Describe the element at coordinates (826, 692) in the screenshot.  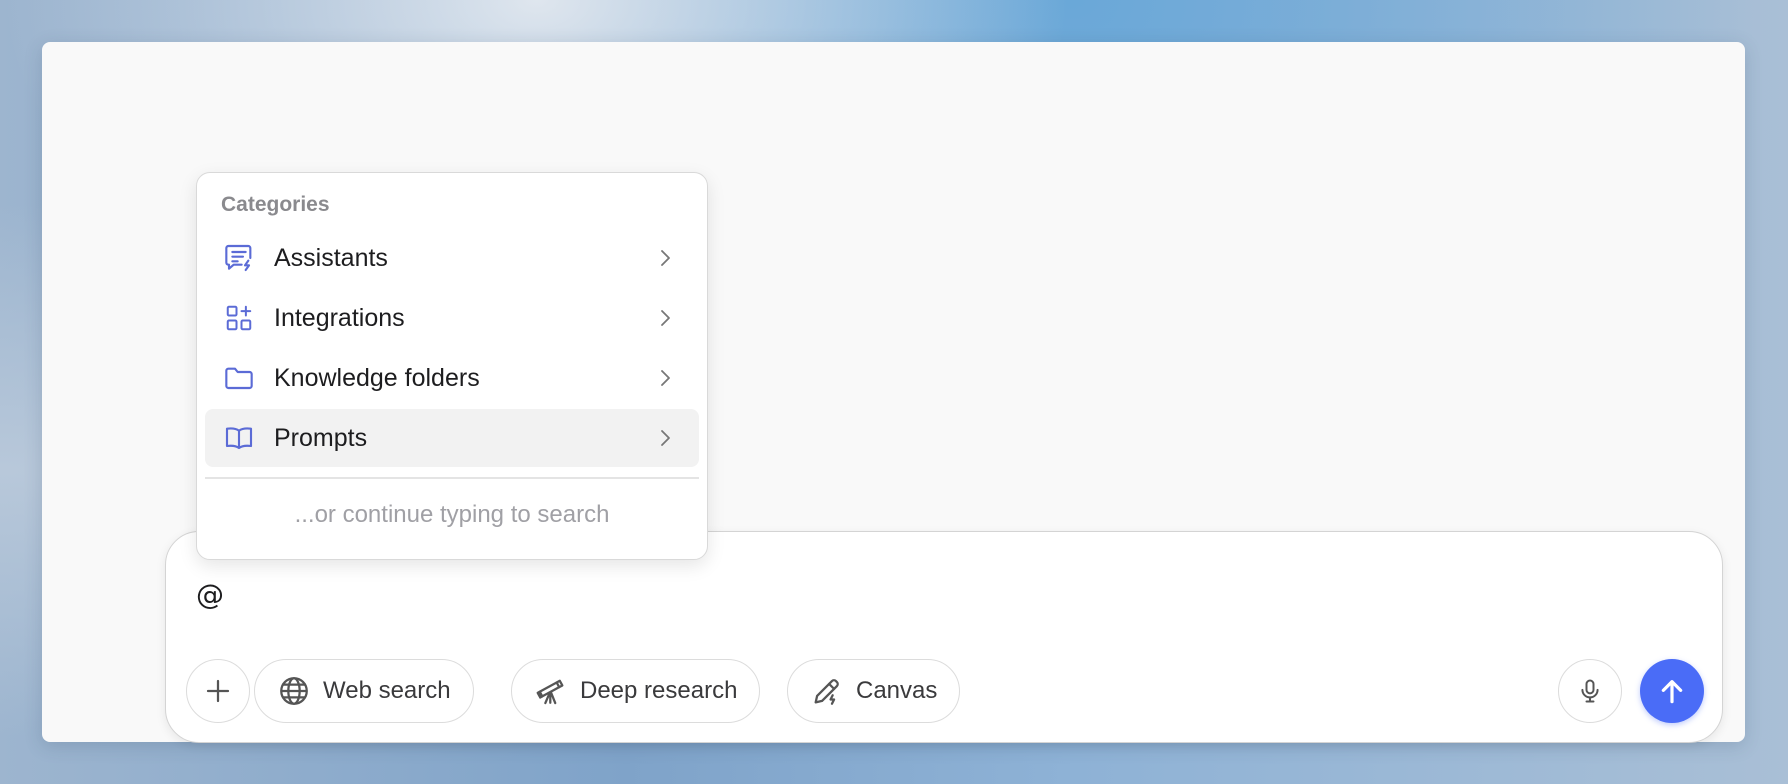
I see `pencil-icon` at that location.